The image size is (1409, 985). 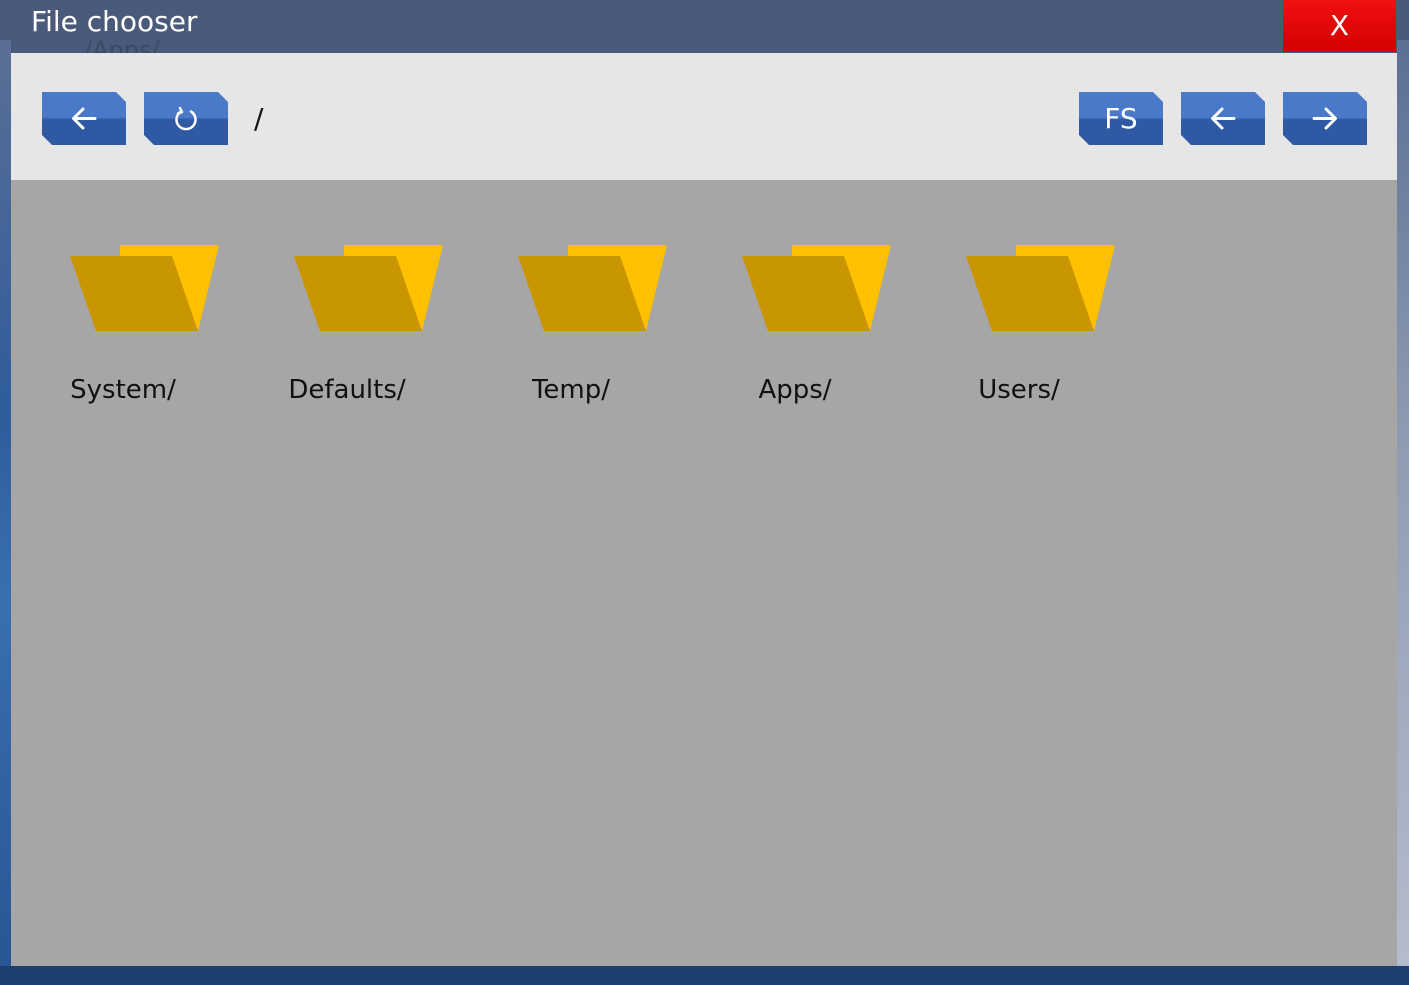 I want to click on folder-item-defaults: Defaults/, so click(x=347, y=328).